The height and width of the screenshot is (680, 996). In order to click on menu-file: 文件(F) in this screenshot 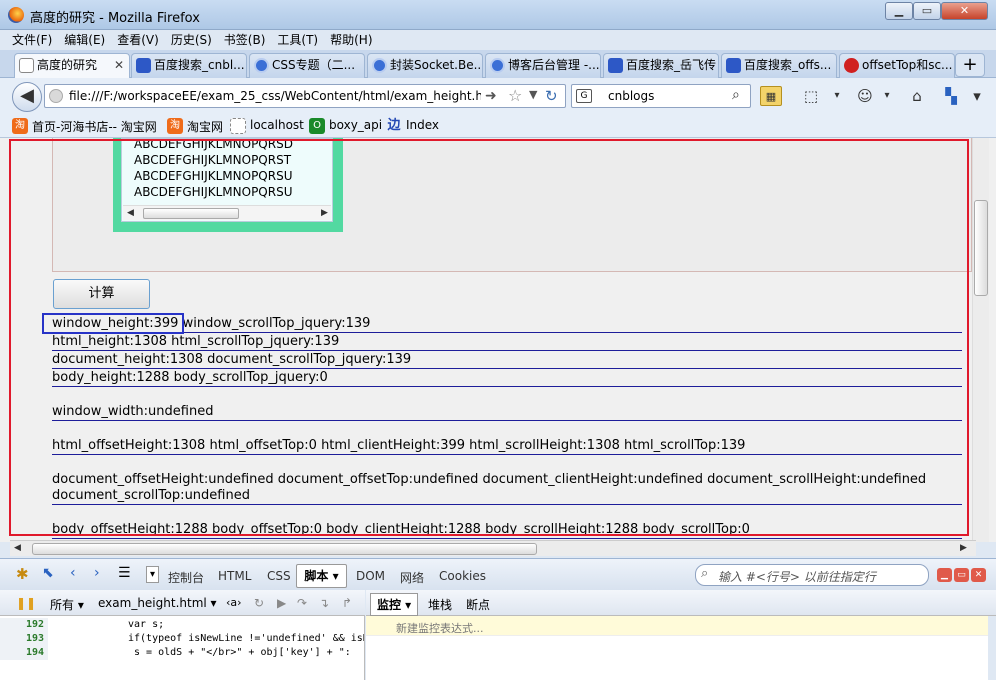, I will do `click(32, 40)`.